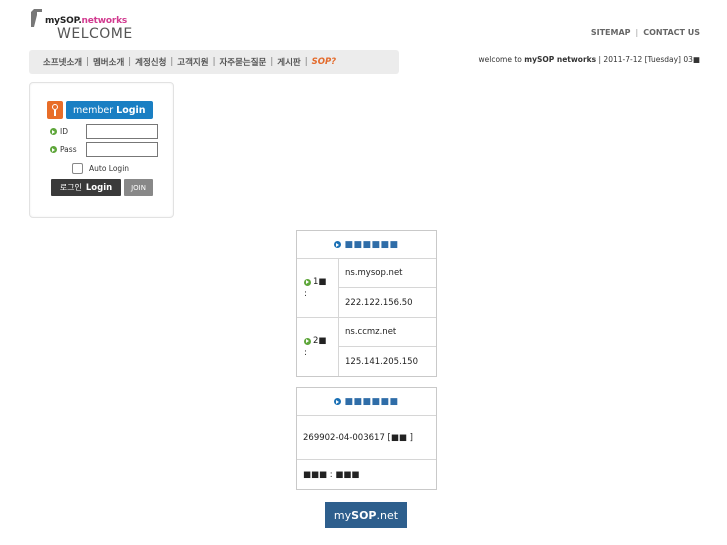 This screenshot has height=545, width=727. I want to click on table-row: 2■ : ns.ccmz.net 125.141.205.150, so click(366, 347).